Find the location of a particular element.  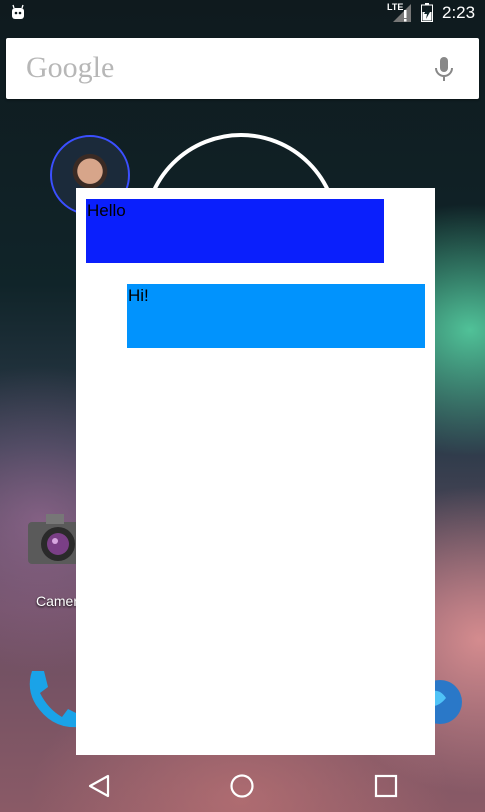

google-search-bar: Google is located at coordinates (242, 68).